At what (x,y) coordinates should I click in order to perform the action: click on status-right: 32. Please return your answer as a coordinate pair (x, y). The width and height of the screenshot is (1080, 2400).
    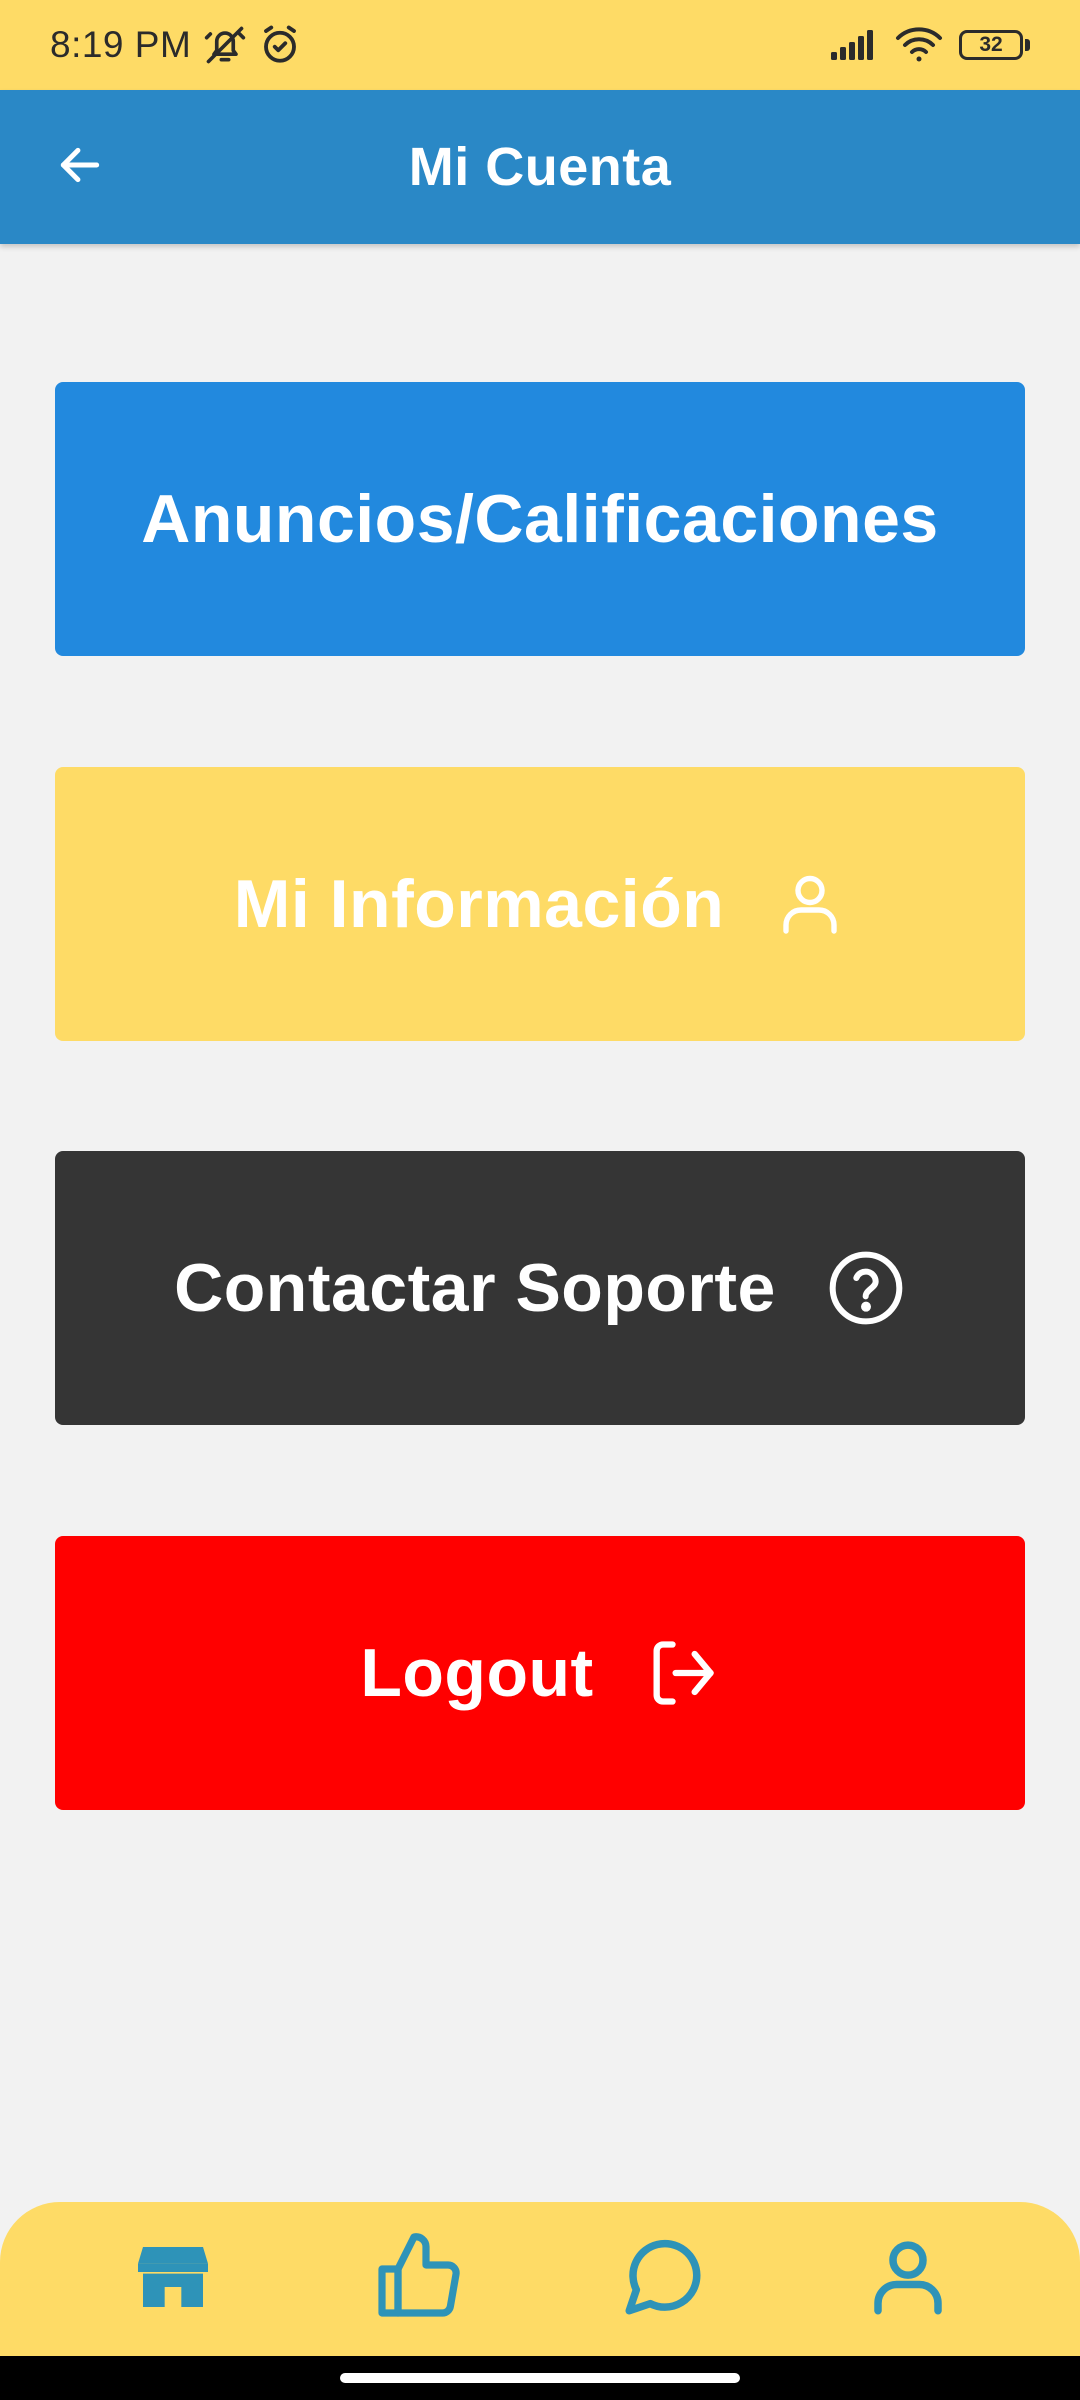
    Looking at the image, I should click on (929, 45).